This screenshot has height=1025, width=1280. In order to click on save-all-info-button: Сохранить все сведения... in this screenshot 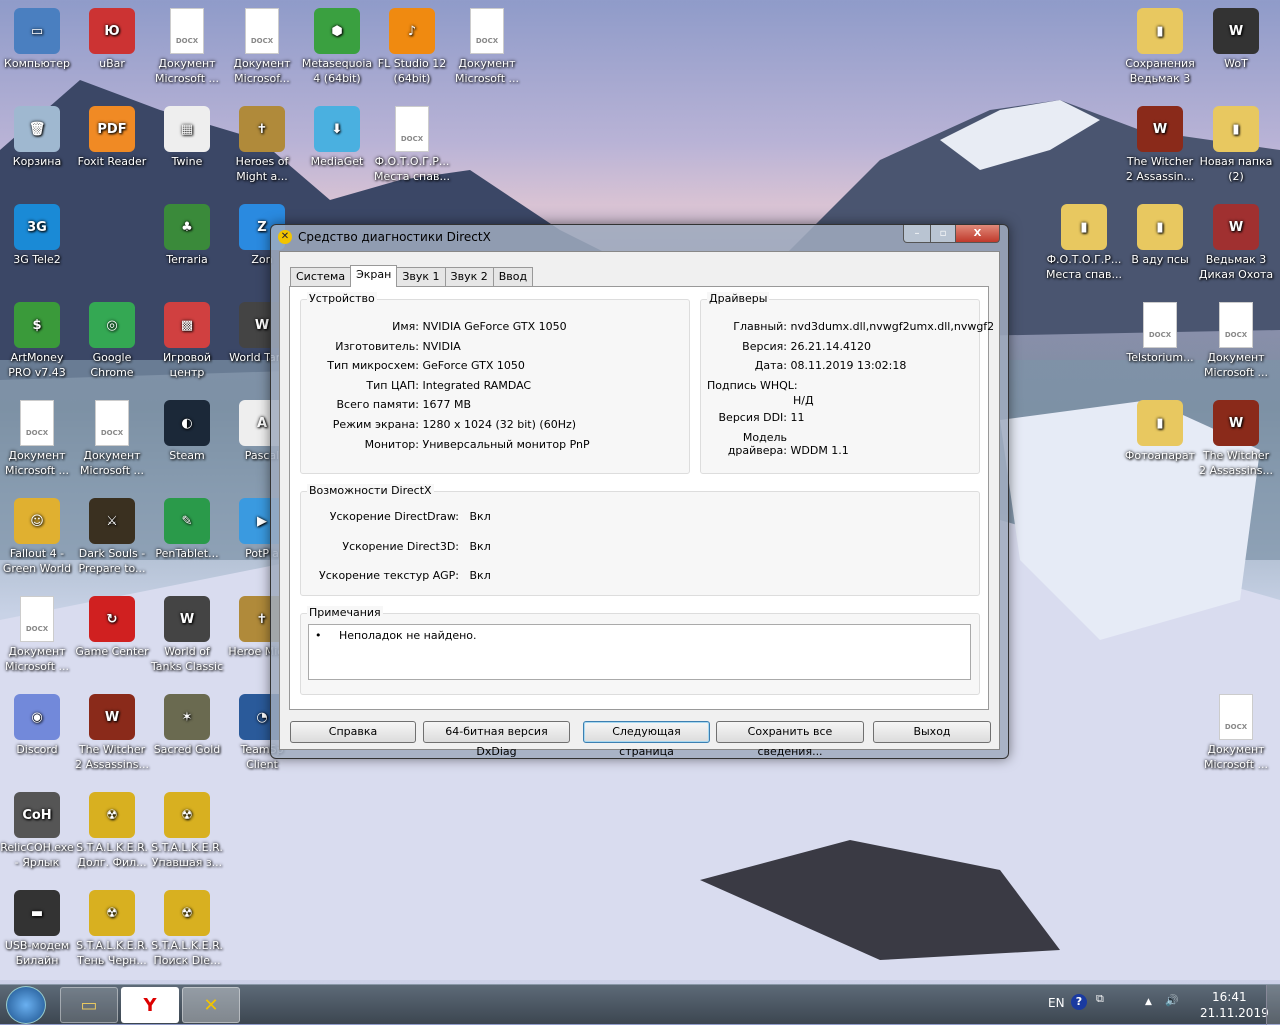, I will do `click(790, 739)`.